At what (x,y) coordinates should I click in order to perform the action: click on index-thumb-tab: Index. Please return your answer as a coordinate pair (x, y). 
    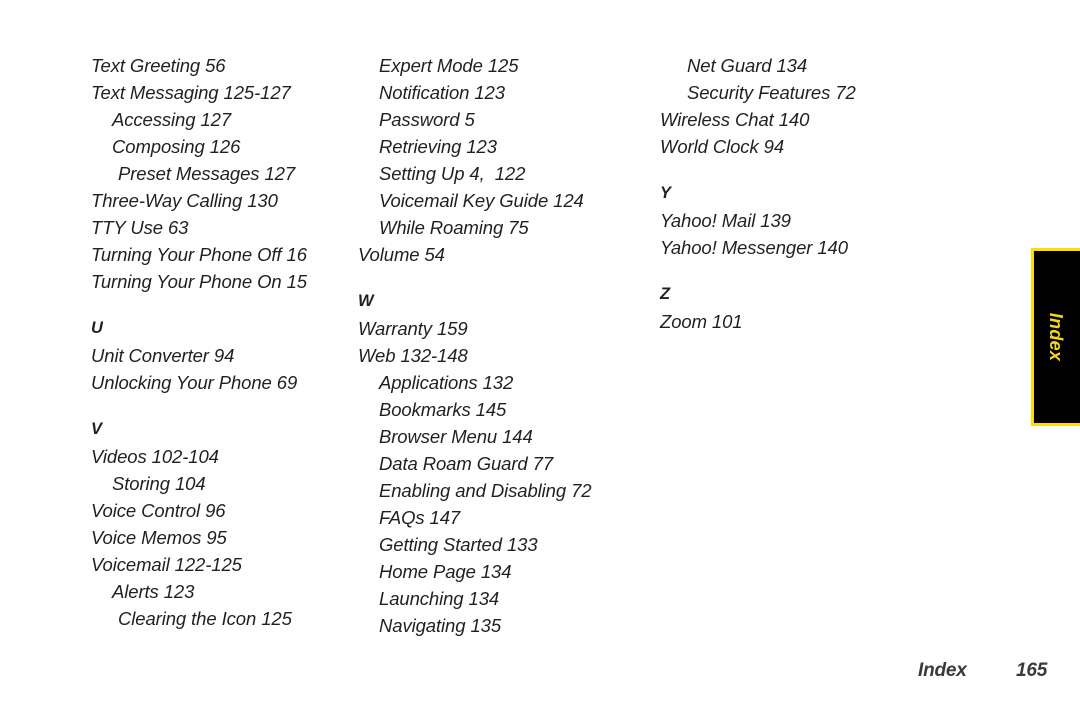
    Looking at the image, I should click on (1055, 337).